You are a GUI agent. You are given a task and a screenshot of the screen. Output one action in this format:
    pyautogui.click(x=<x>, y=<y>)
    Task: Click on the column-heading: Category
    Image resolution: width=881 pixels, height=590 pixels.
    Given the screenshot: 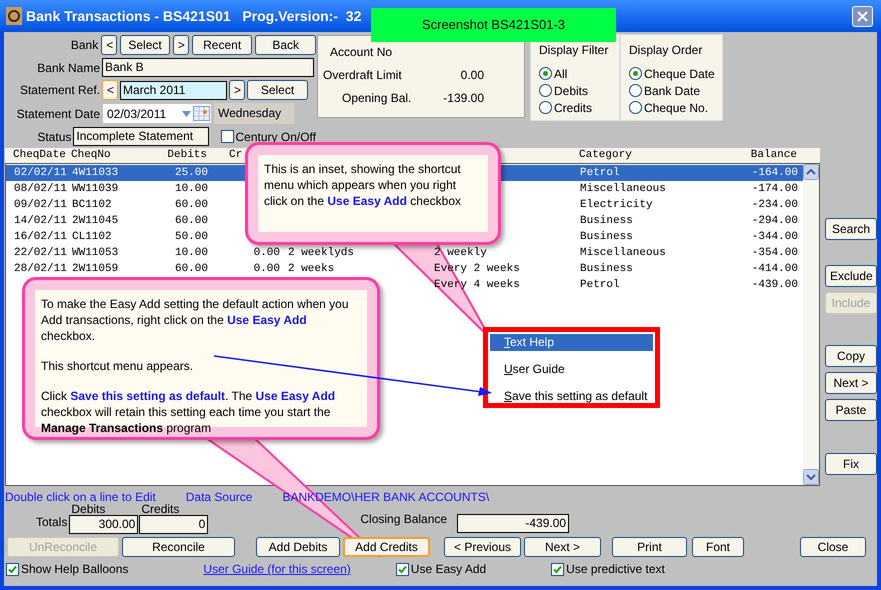 What is the action you would take?
    pyautogui.click(x=605, y=155)
    